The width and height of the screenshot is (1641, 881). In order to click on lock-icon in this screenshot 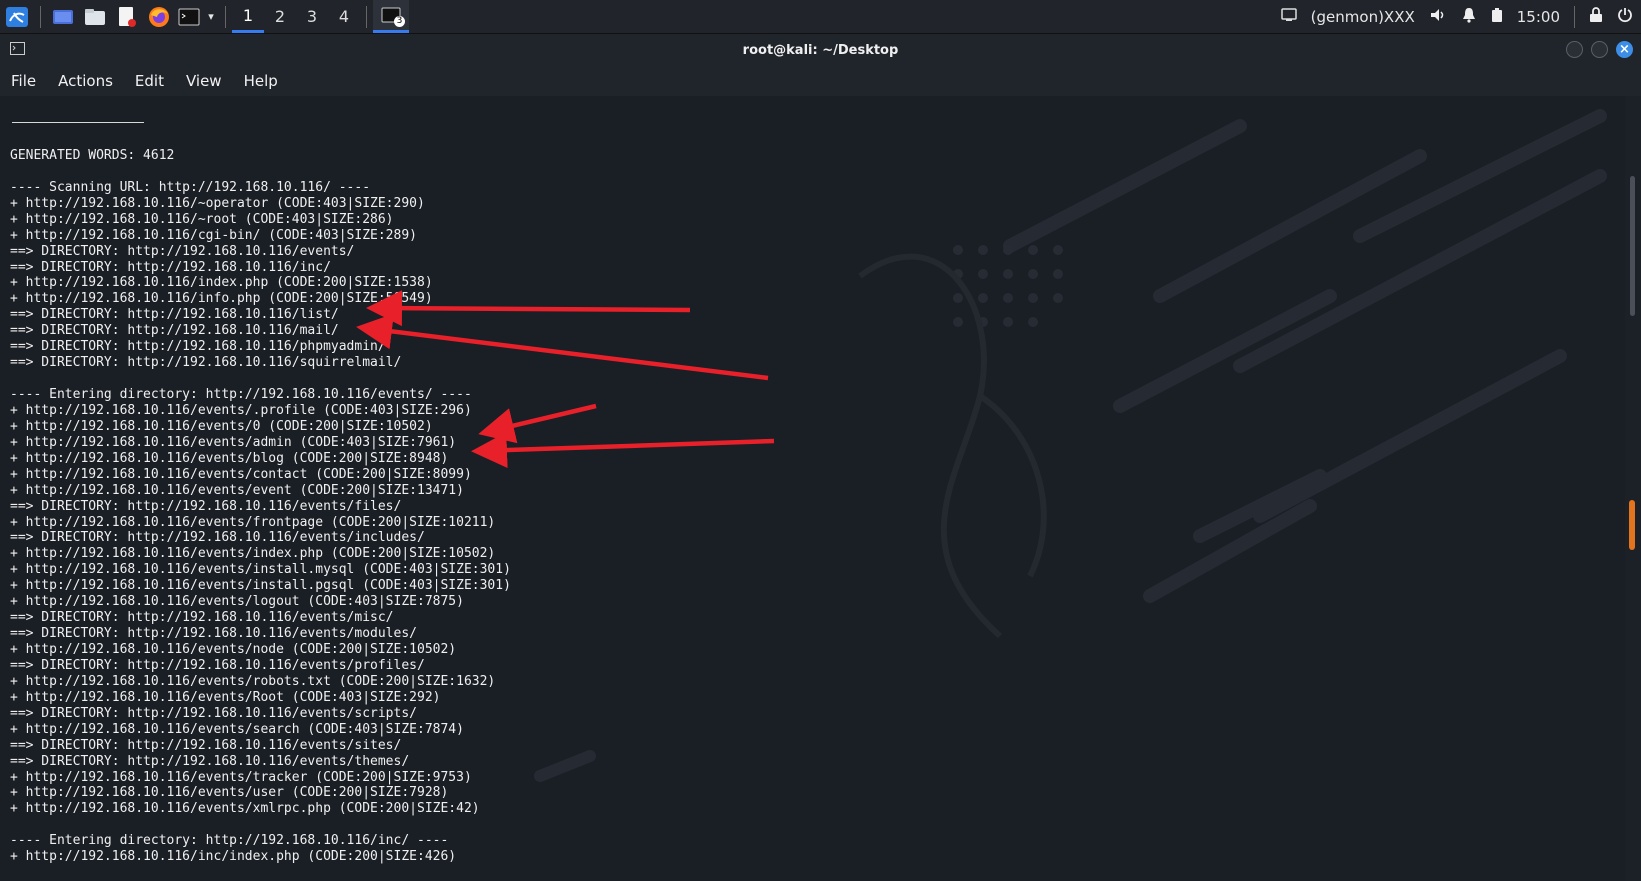, I will do `click(1596, 16)`.